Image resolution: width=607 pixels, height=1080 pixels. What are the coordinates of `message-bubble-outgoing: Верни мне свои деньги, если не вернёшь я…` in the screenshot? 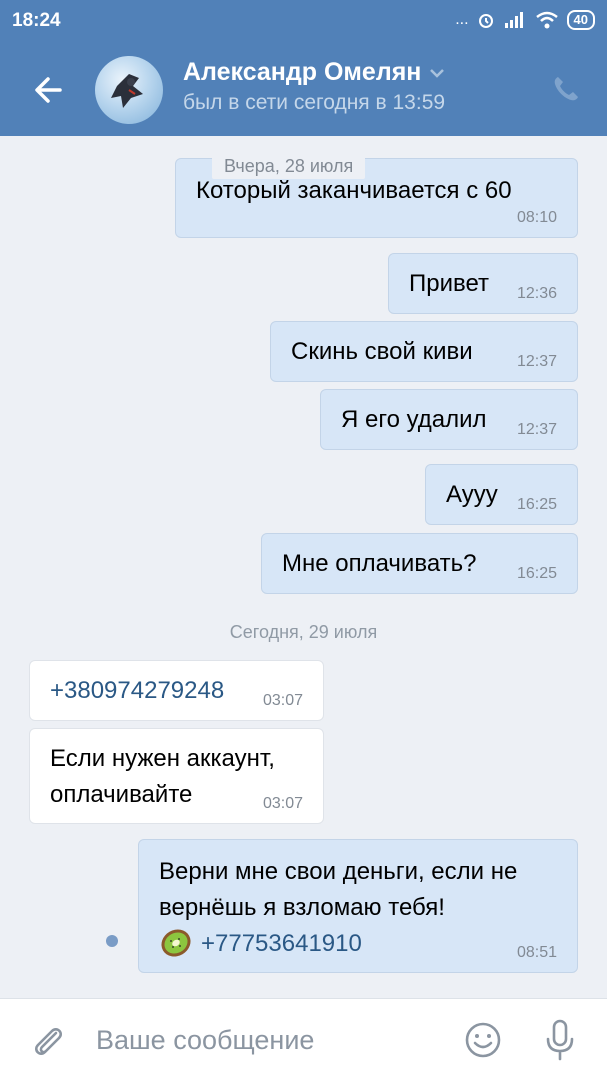 It's located at (358, 906).